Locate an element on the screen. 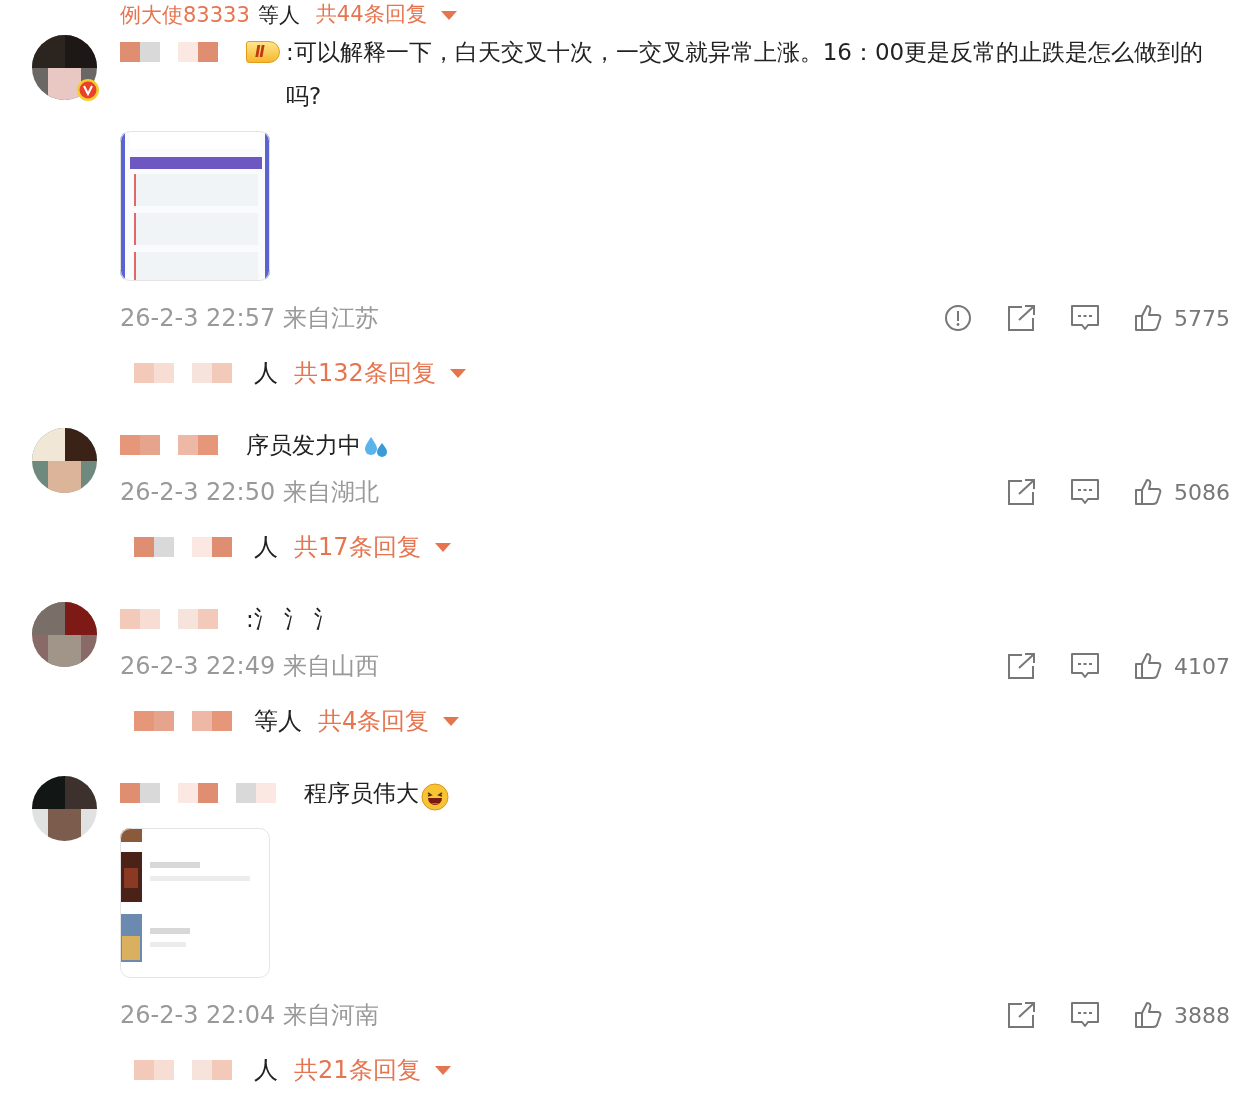  timestamp-location: 26-2-3 22:49 来自山西 is located at coordinates (249, 666).